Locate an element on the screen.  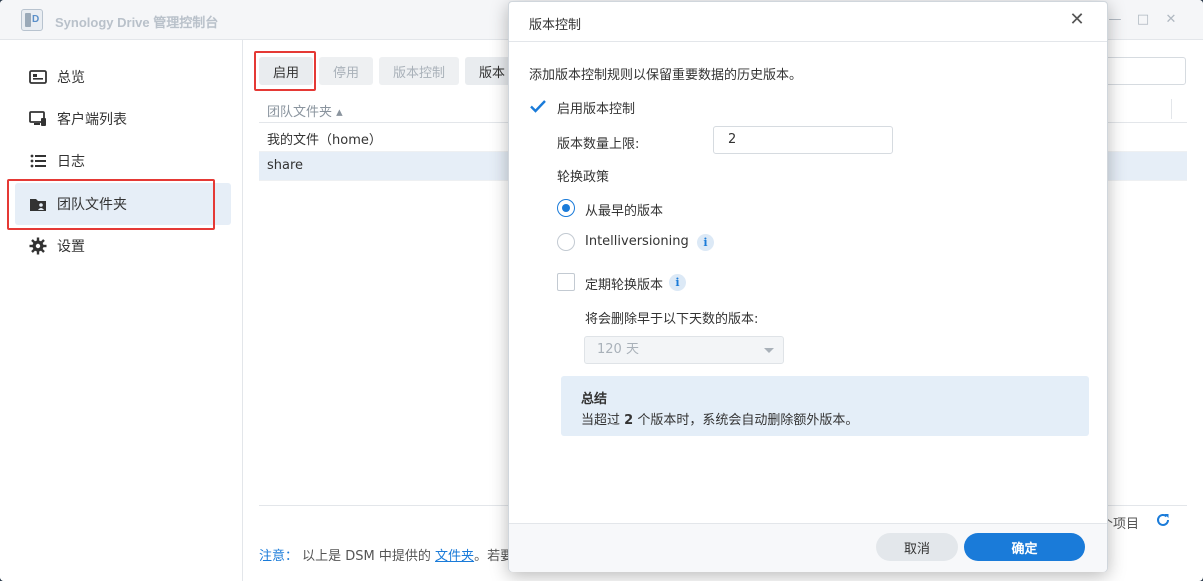
sidebar-item-team-folder: 团队文件夹 is located at coordinates (123, 204).